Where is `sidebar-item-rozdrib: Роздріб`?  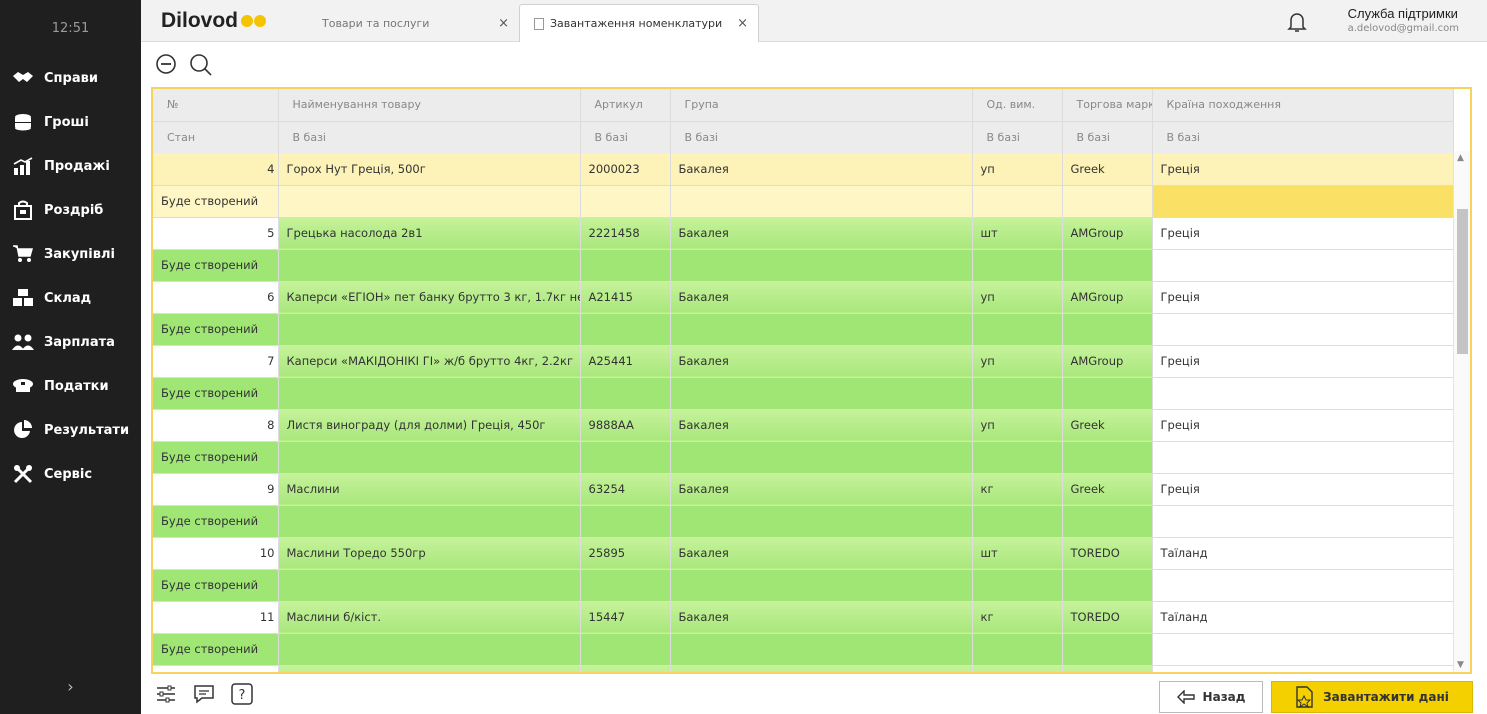
sidebar-item-rozdrib: Роздріб is located at coordinates (70, 210).